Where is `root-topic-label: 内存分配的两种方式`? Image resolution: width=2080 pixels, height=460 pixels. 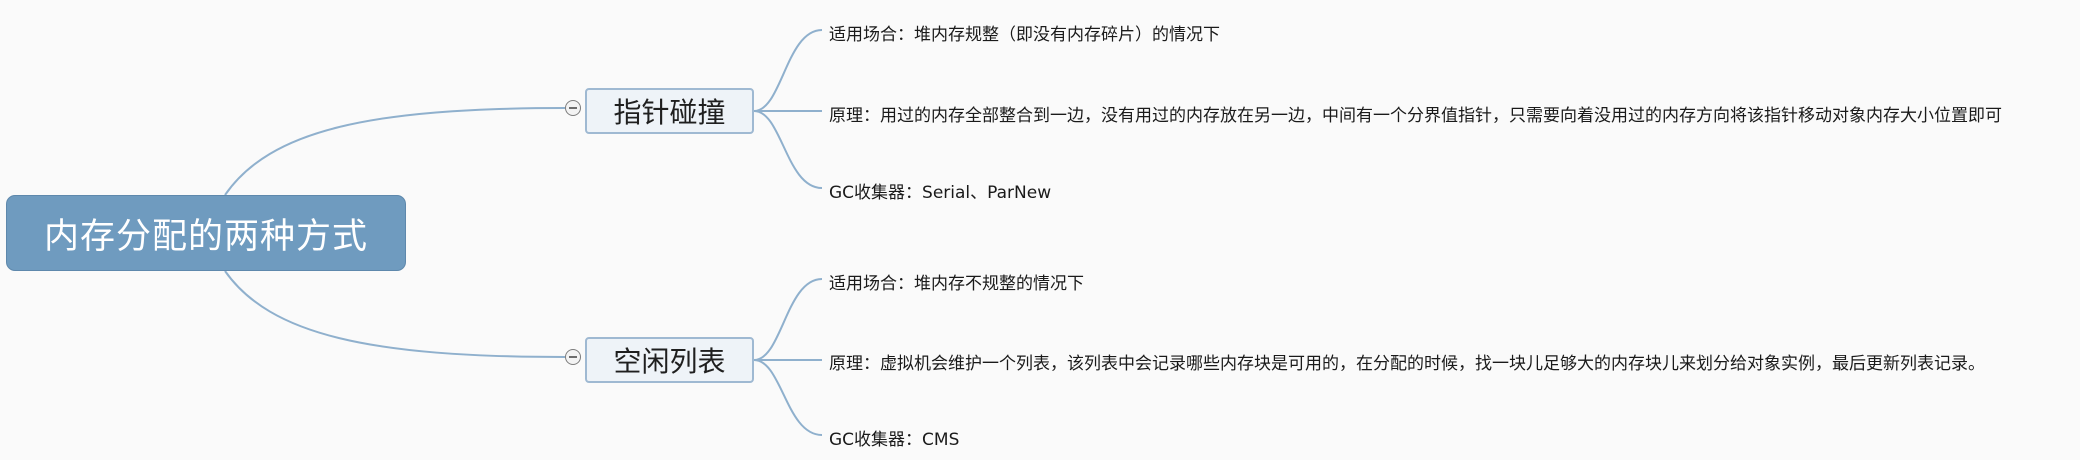 root-topic-label: 内存分配的两种方式 is located at coordinates (205, 236).